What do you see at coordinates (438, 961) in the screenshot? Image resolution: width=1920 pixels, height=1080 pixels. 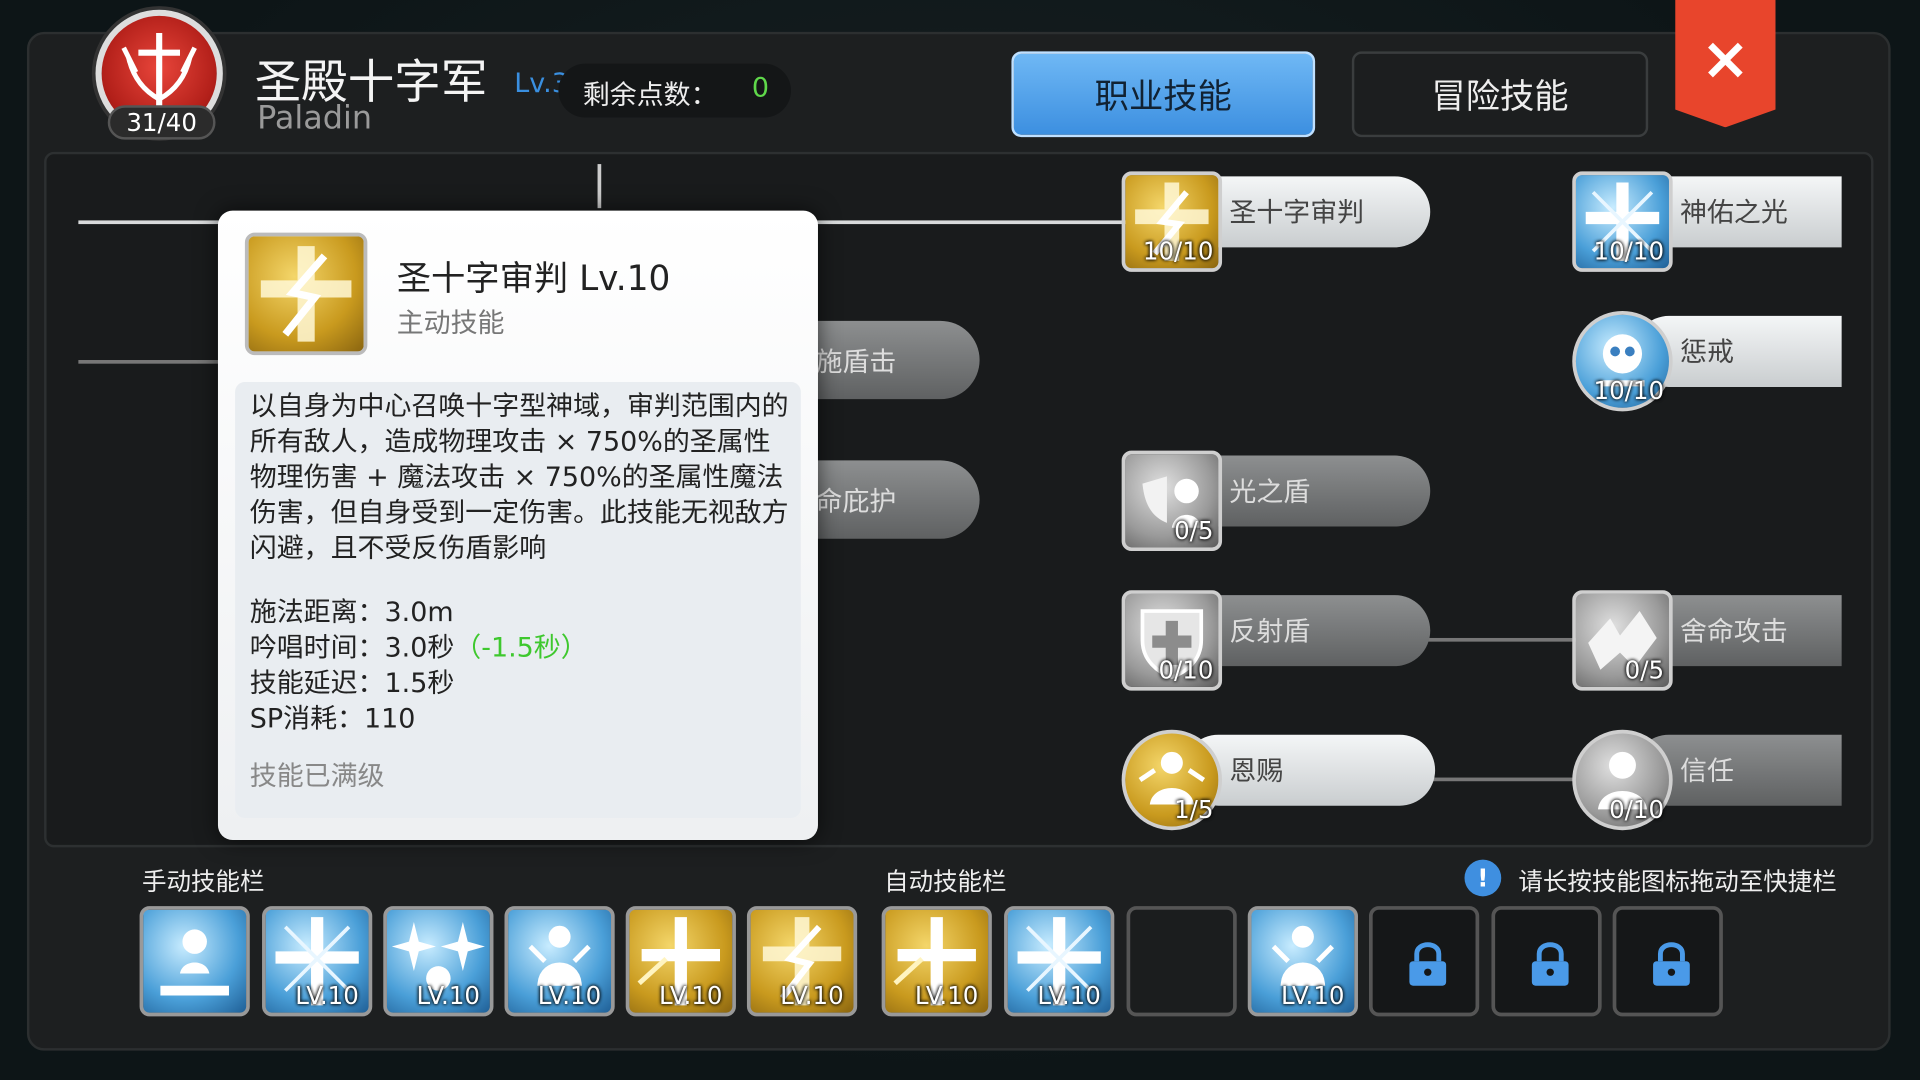 I see `manual-slot-3: LV.10` at bounding box center [438, 961].